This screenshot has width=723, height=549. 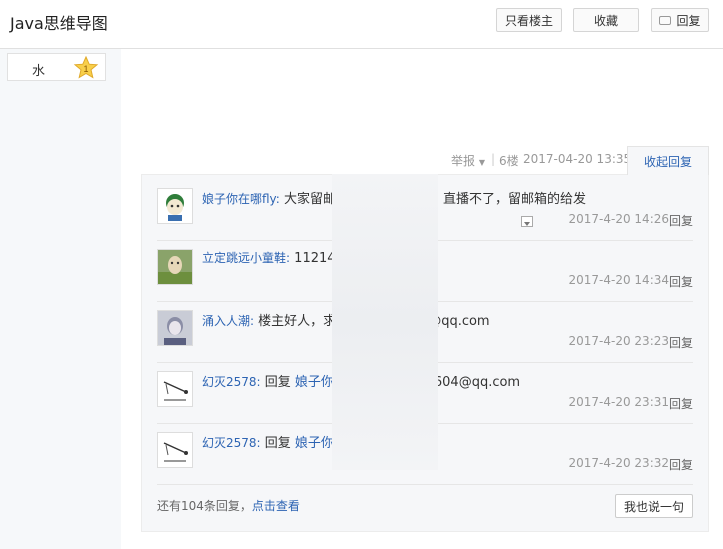 I want to click on badge-label: 水, so click(x=39, y=71).